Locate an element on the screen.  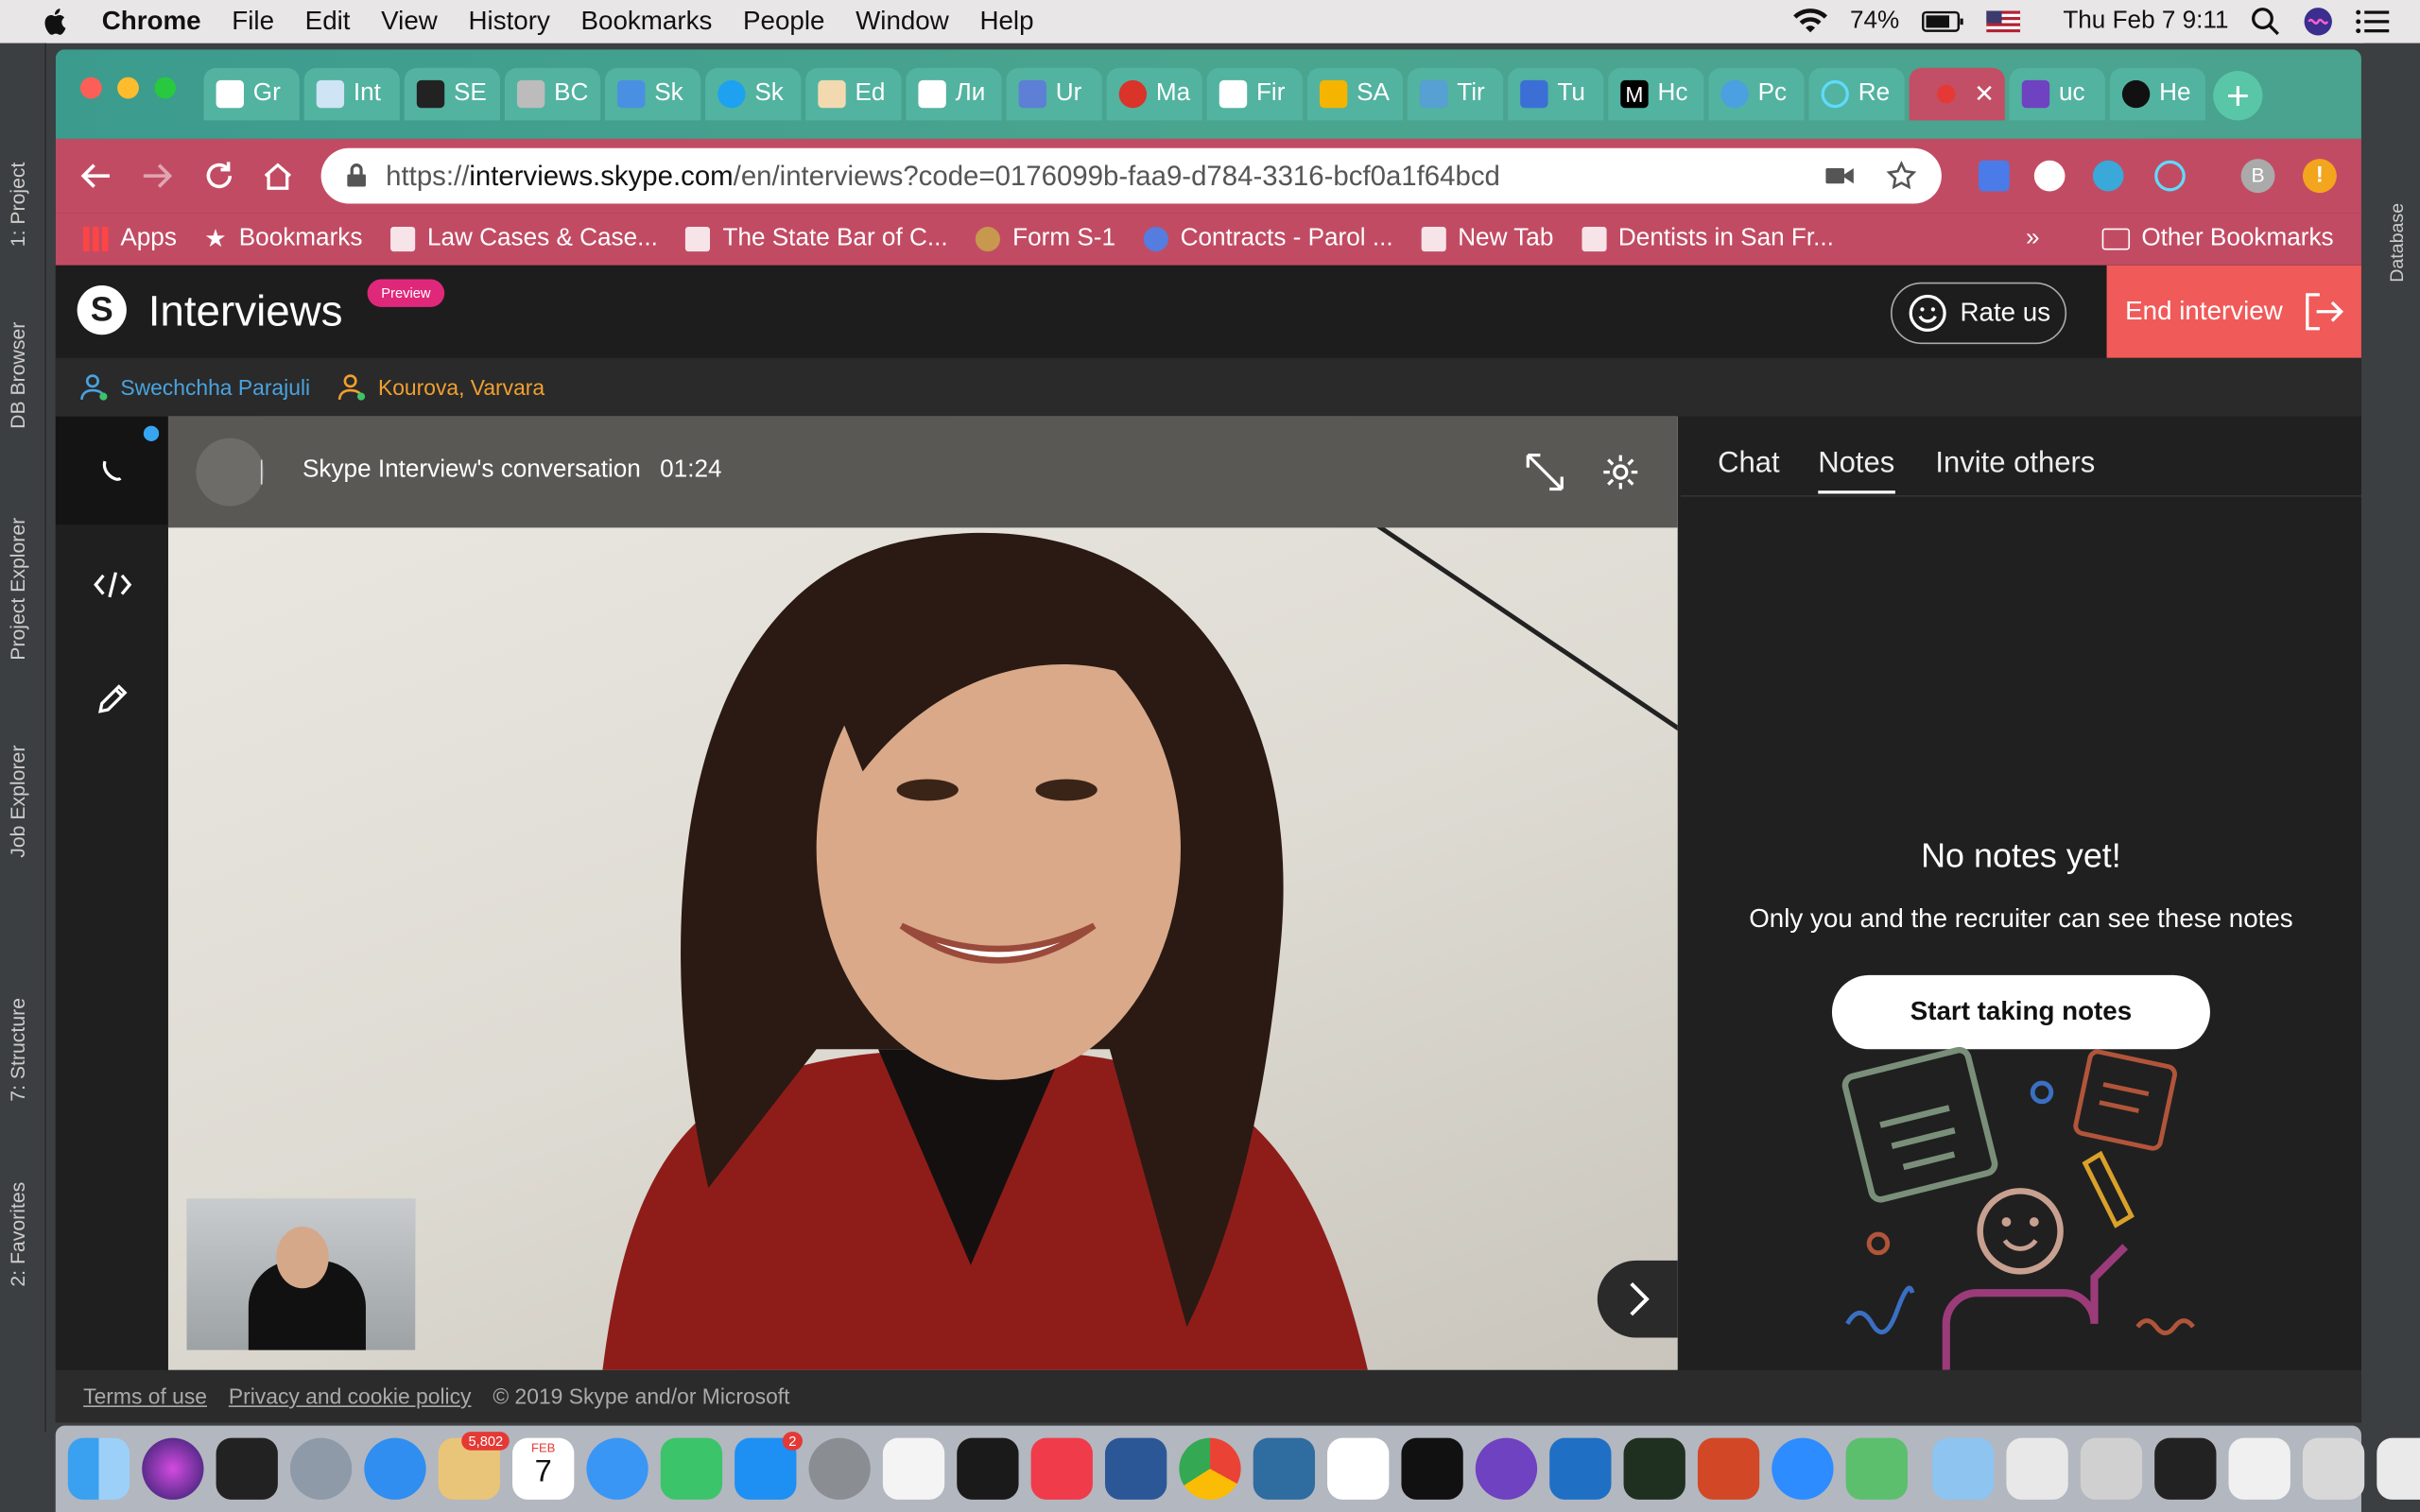
menu-edit: Edit is located at coordinates (328, 22).